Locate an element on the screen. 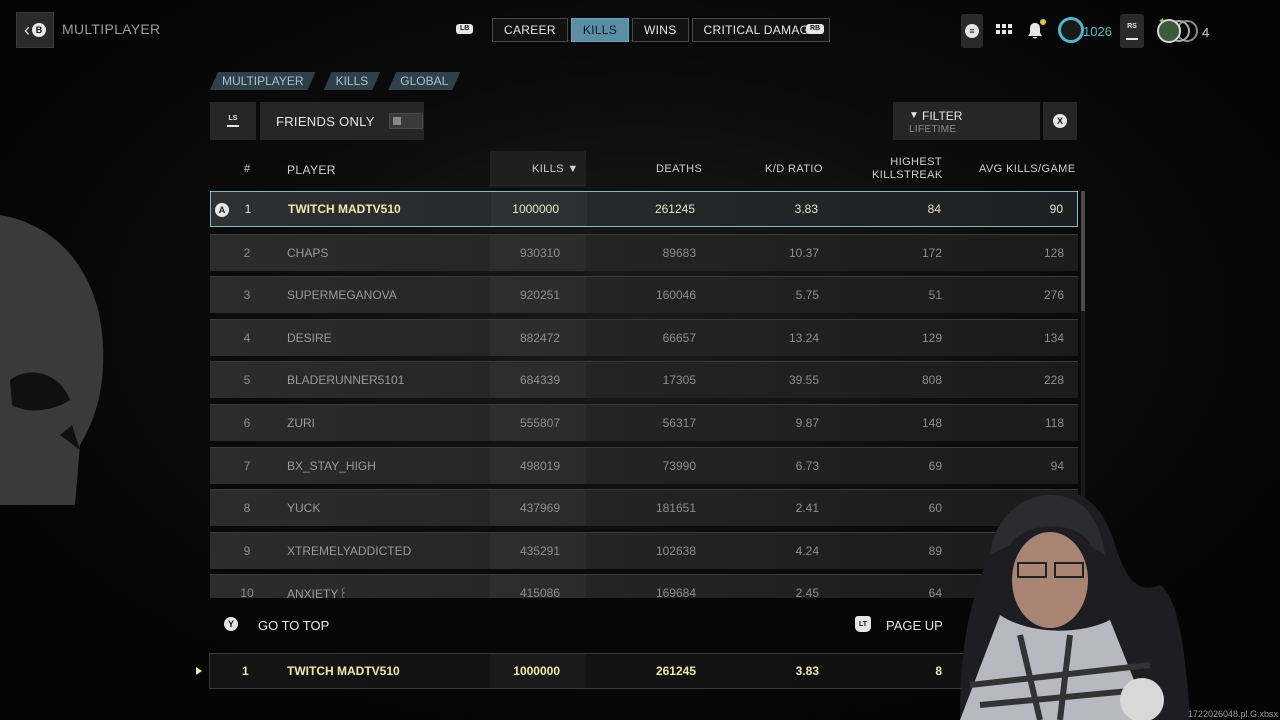  x-button: X is located at coordinates (1060, 121).